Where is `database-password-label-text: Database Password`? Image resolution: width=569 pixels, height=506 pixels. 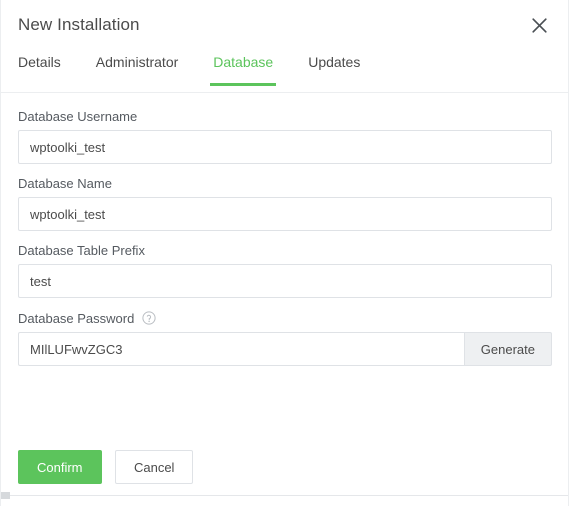
database-password-label-text: Database Password is located at coordinates (76, 318).